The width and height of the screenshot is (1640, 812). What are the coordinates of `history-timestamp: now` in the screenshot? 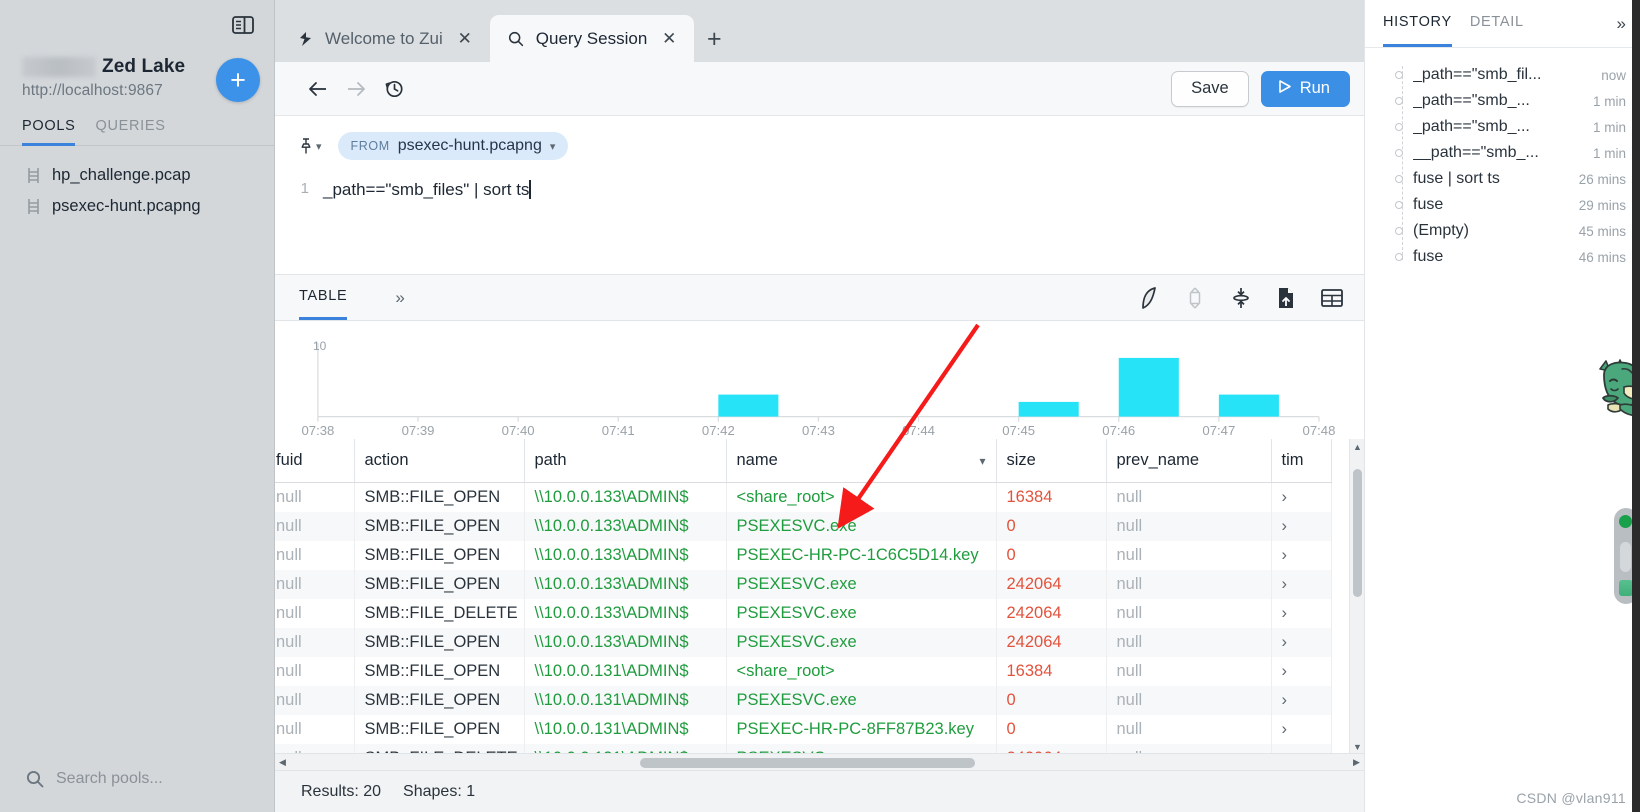 It's located at (1613, 75).